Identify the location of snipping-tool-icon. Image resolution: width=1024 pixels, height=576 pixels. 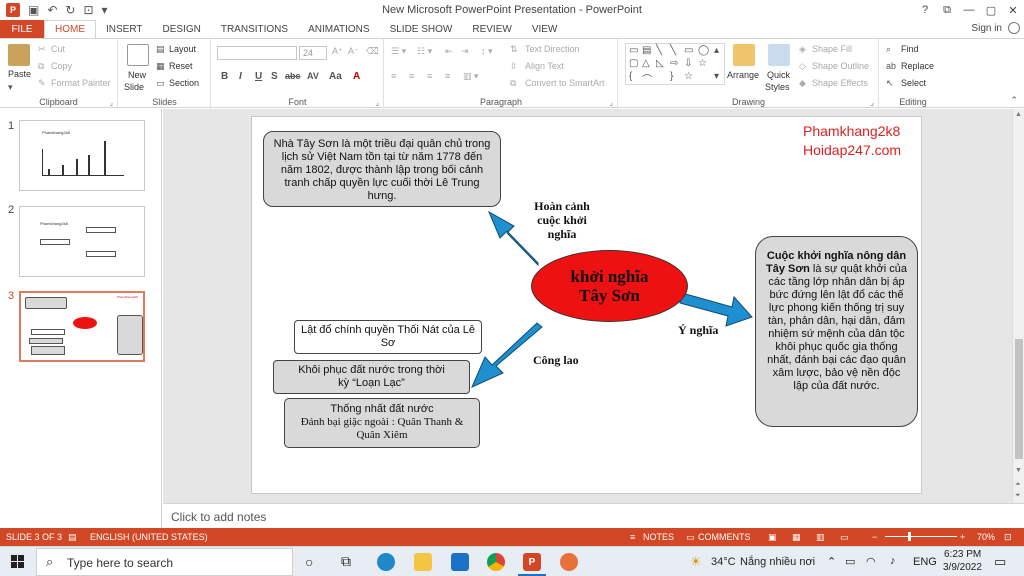
(569, 562).